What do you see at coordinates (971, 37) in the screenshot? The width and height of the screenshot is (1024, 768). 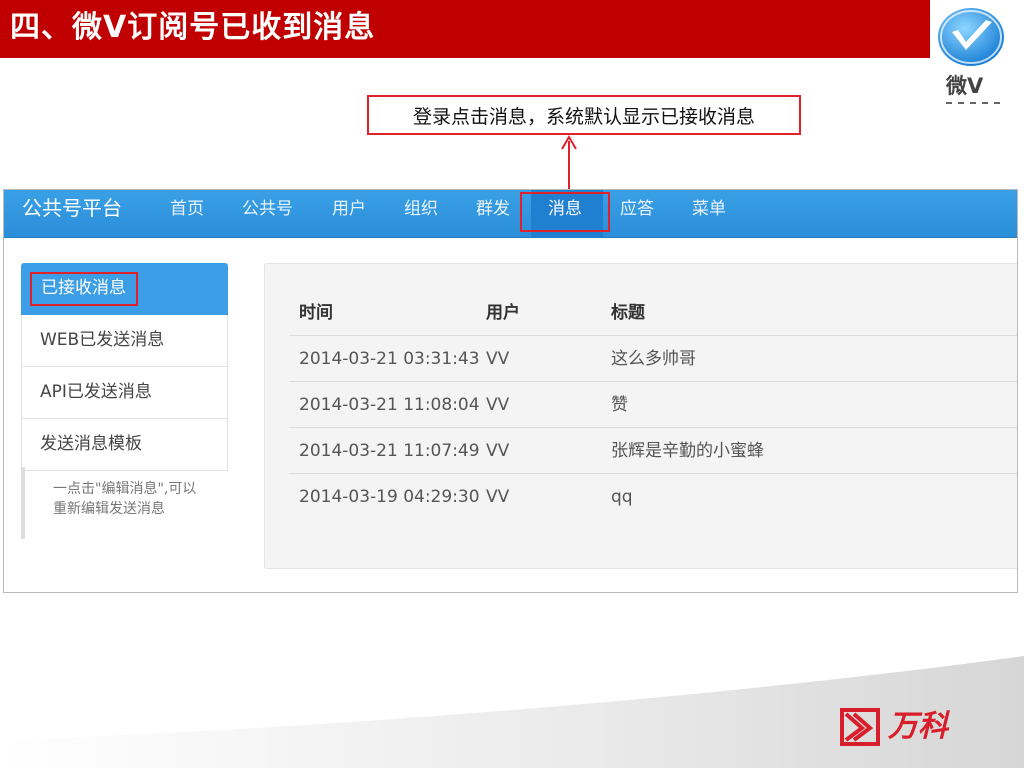 I see `weiv-checkmark-icon` at bounding box center [971, 37].